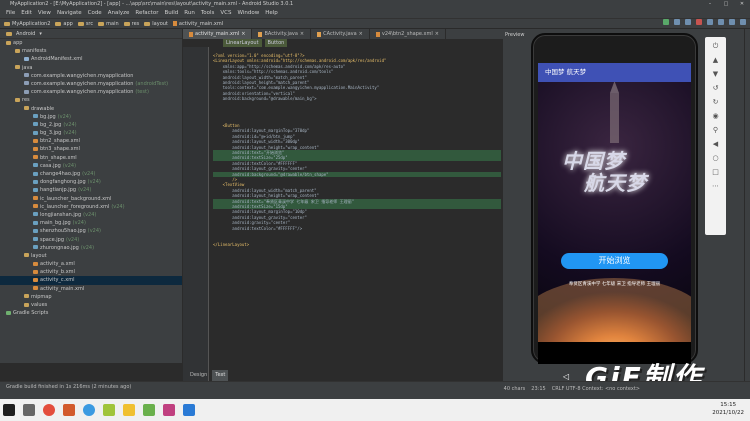 This screenshot has width=750, height=421. Describe the element at coordinates (91, 100) in the screenshot. I see `tree-item: res` at that location.